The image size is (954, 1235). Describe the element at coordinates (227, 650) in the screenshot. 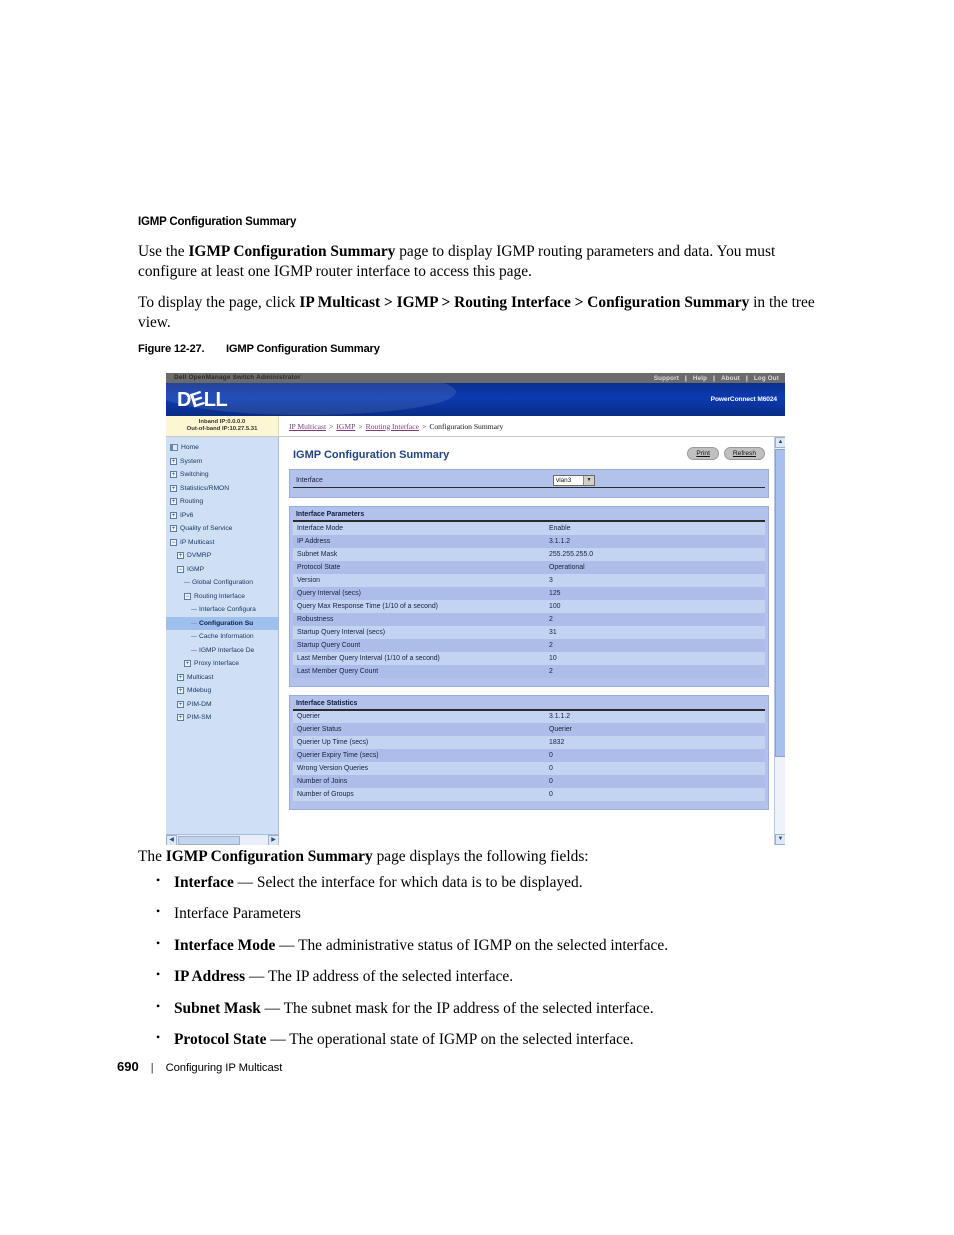

I see `tree-item-label: IGMP Interface De` at that location.